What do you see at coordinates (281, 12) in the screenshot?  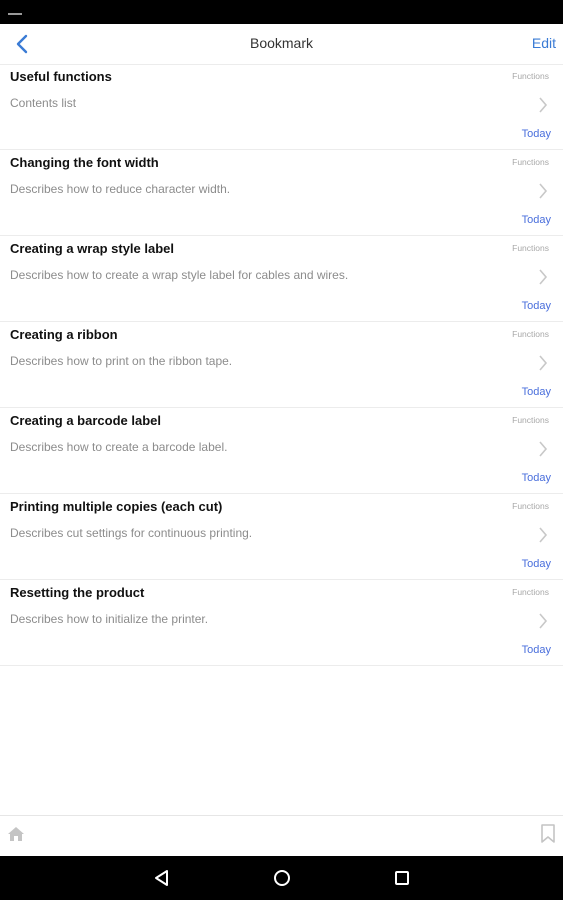 I see `status-bar` at bounding box center [281, 12].